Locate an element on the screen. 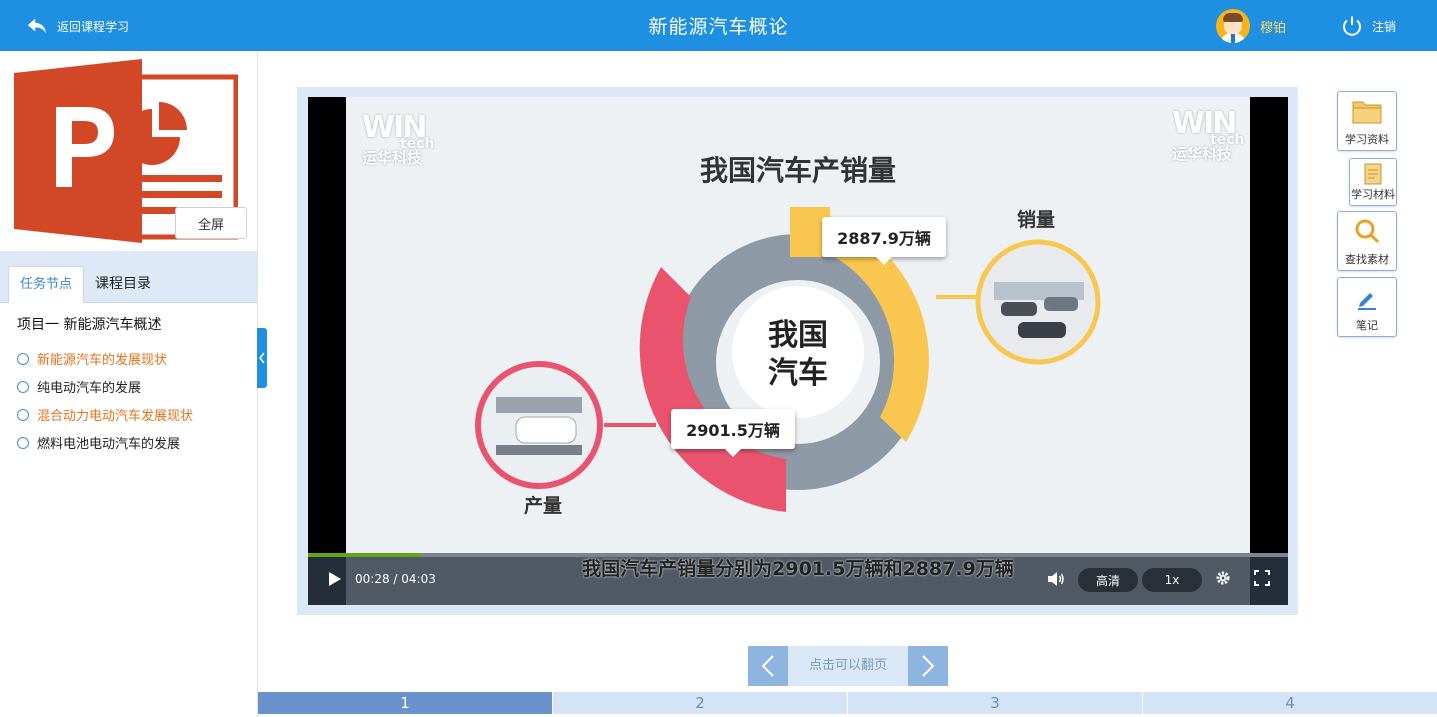 The width and height of the screenshot is (1437, 717). task-label: 新能源汽车的发展现状 is located at coordinates (102, 360).